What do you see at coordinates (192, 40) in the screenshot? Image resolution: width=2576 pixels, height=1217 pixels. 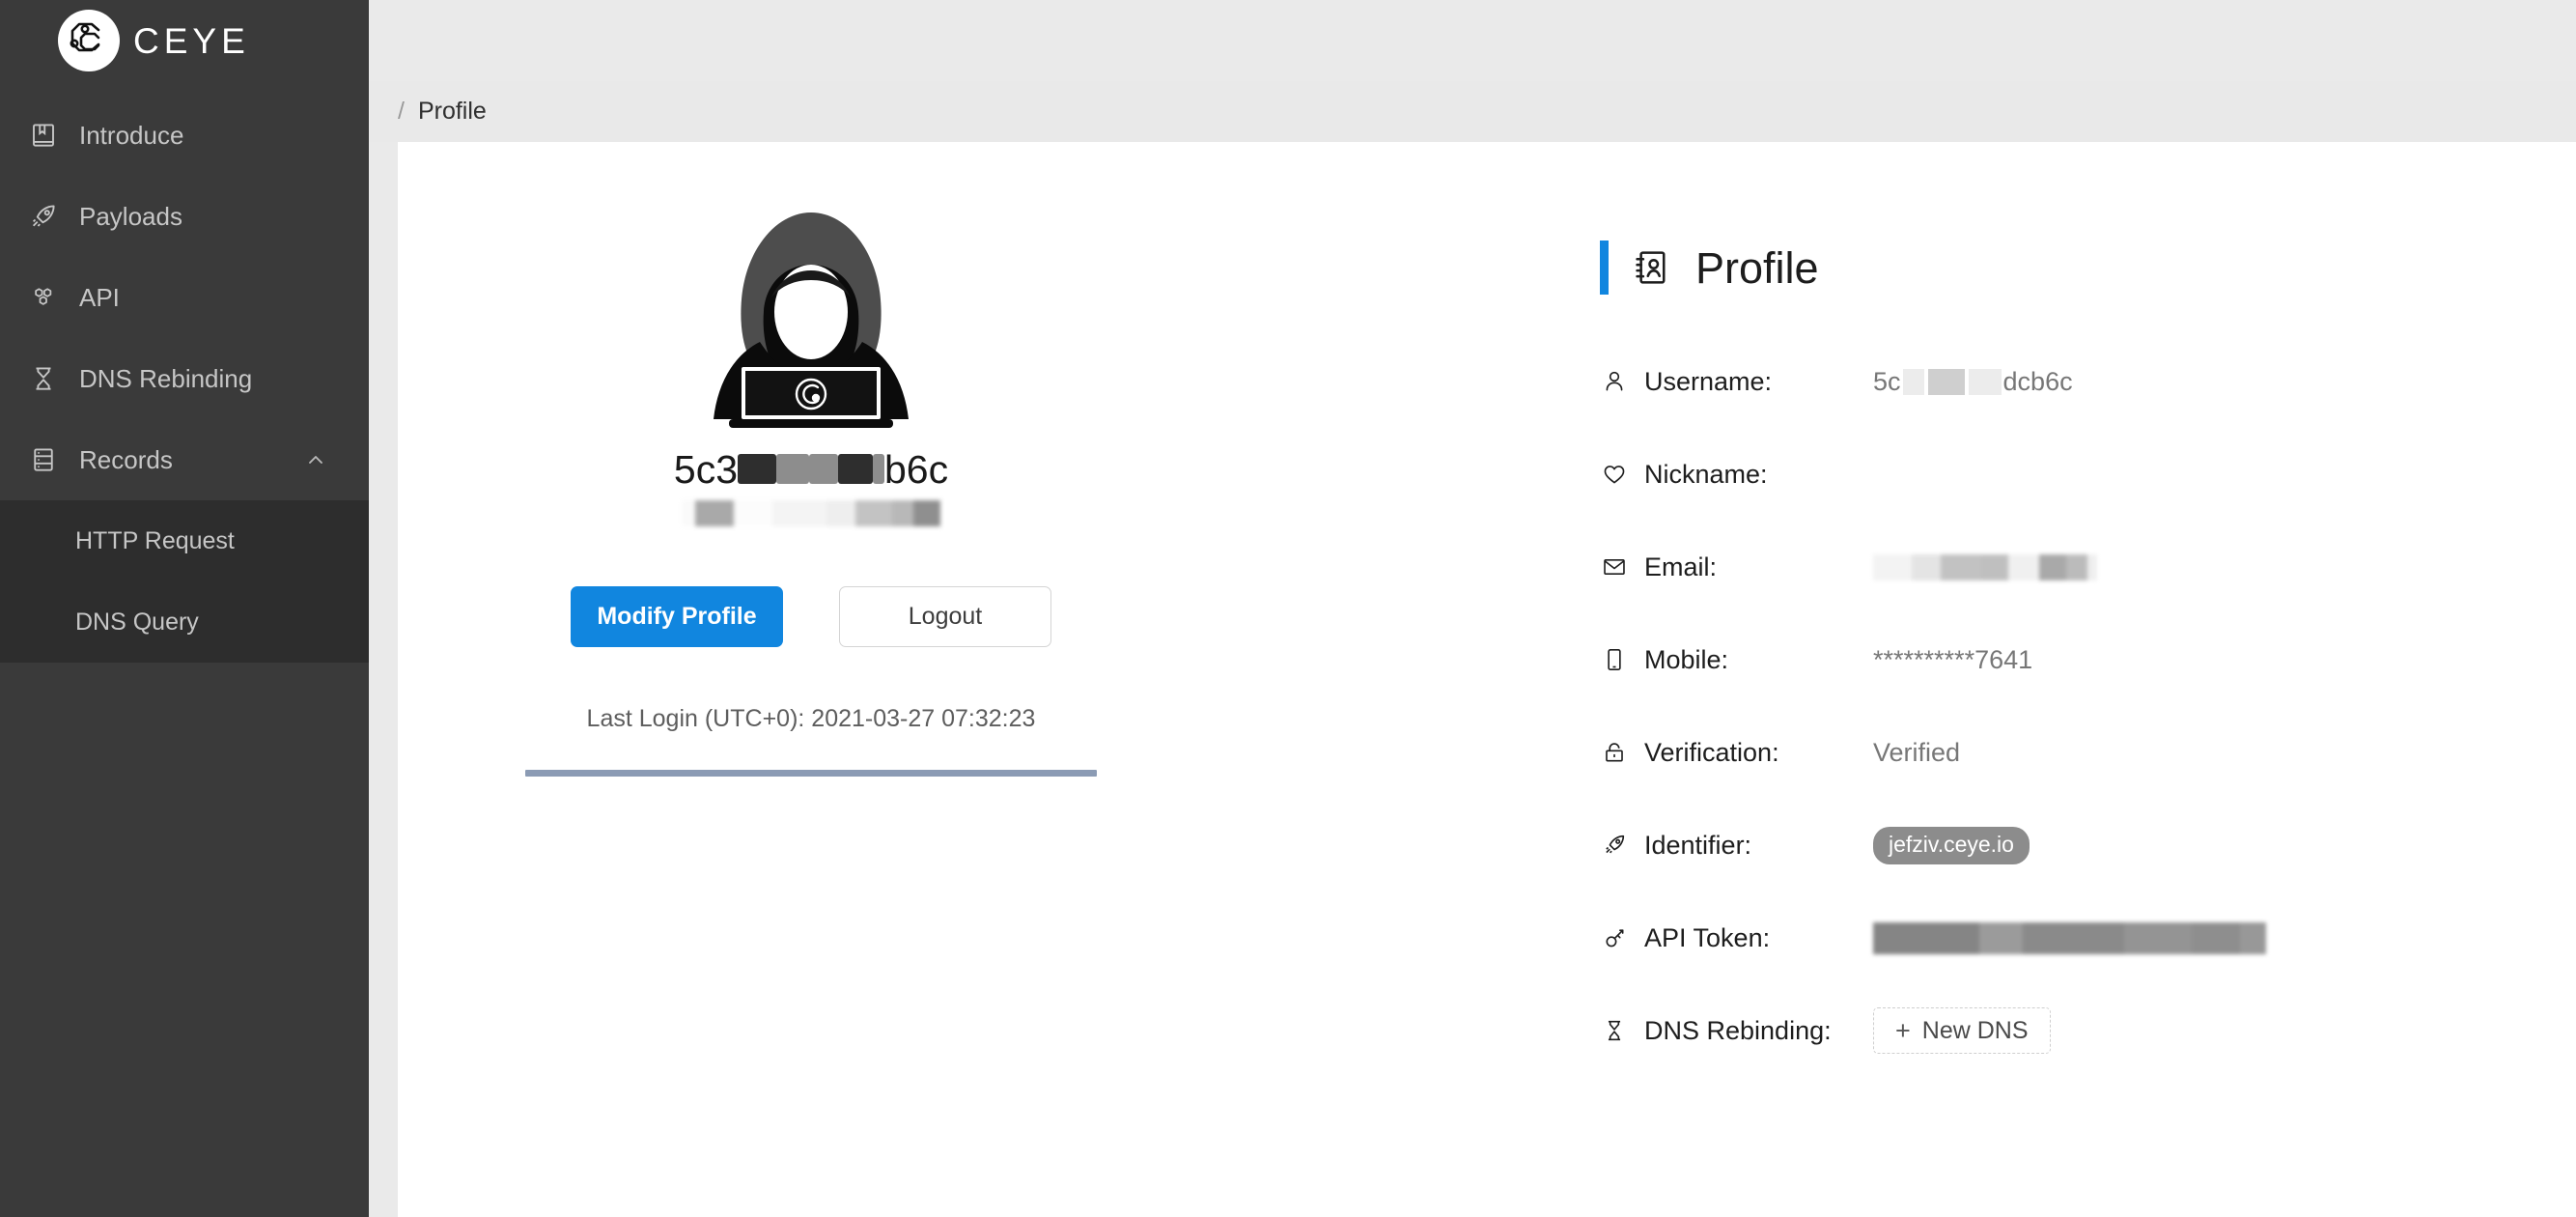 I see `brand-name: CEYE` at bounding box center [192, 40].